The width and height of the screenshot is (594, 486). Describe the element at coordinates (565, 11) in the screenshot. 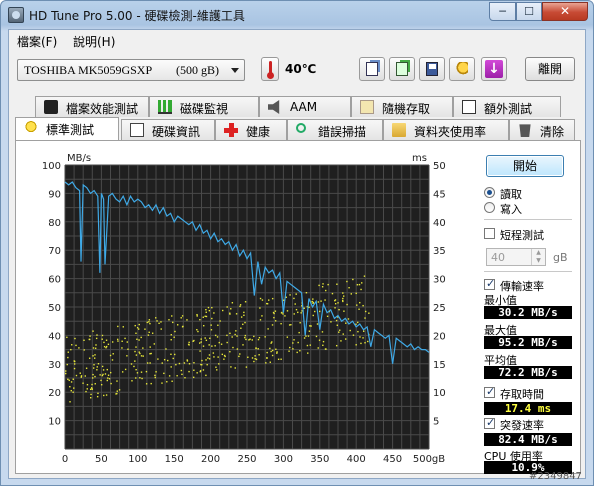

I see `close-button: ✕` at that location.